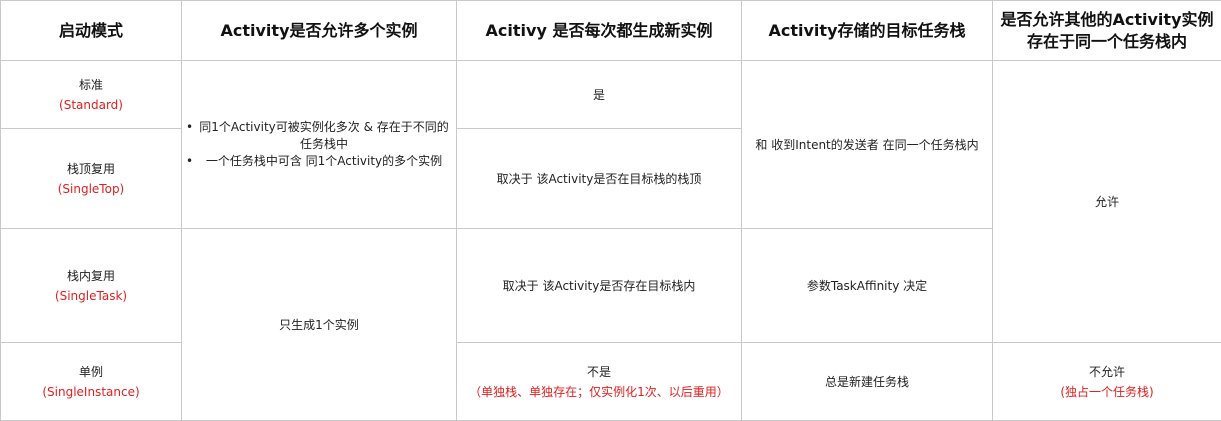 The height and width of the screenshot is (421, 1221). What do you see at coordinates (867, 286) in the screenshot?
I see `target-stack-singletask: 参数TaskAffinity 决定` at bounding box center [867, 286].